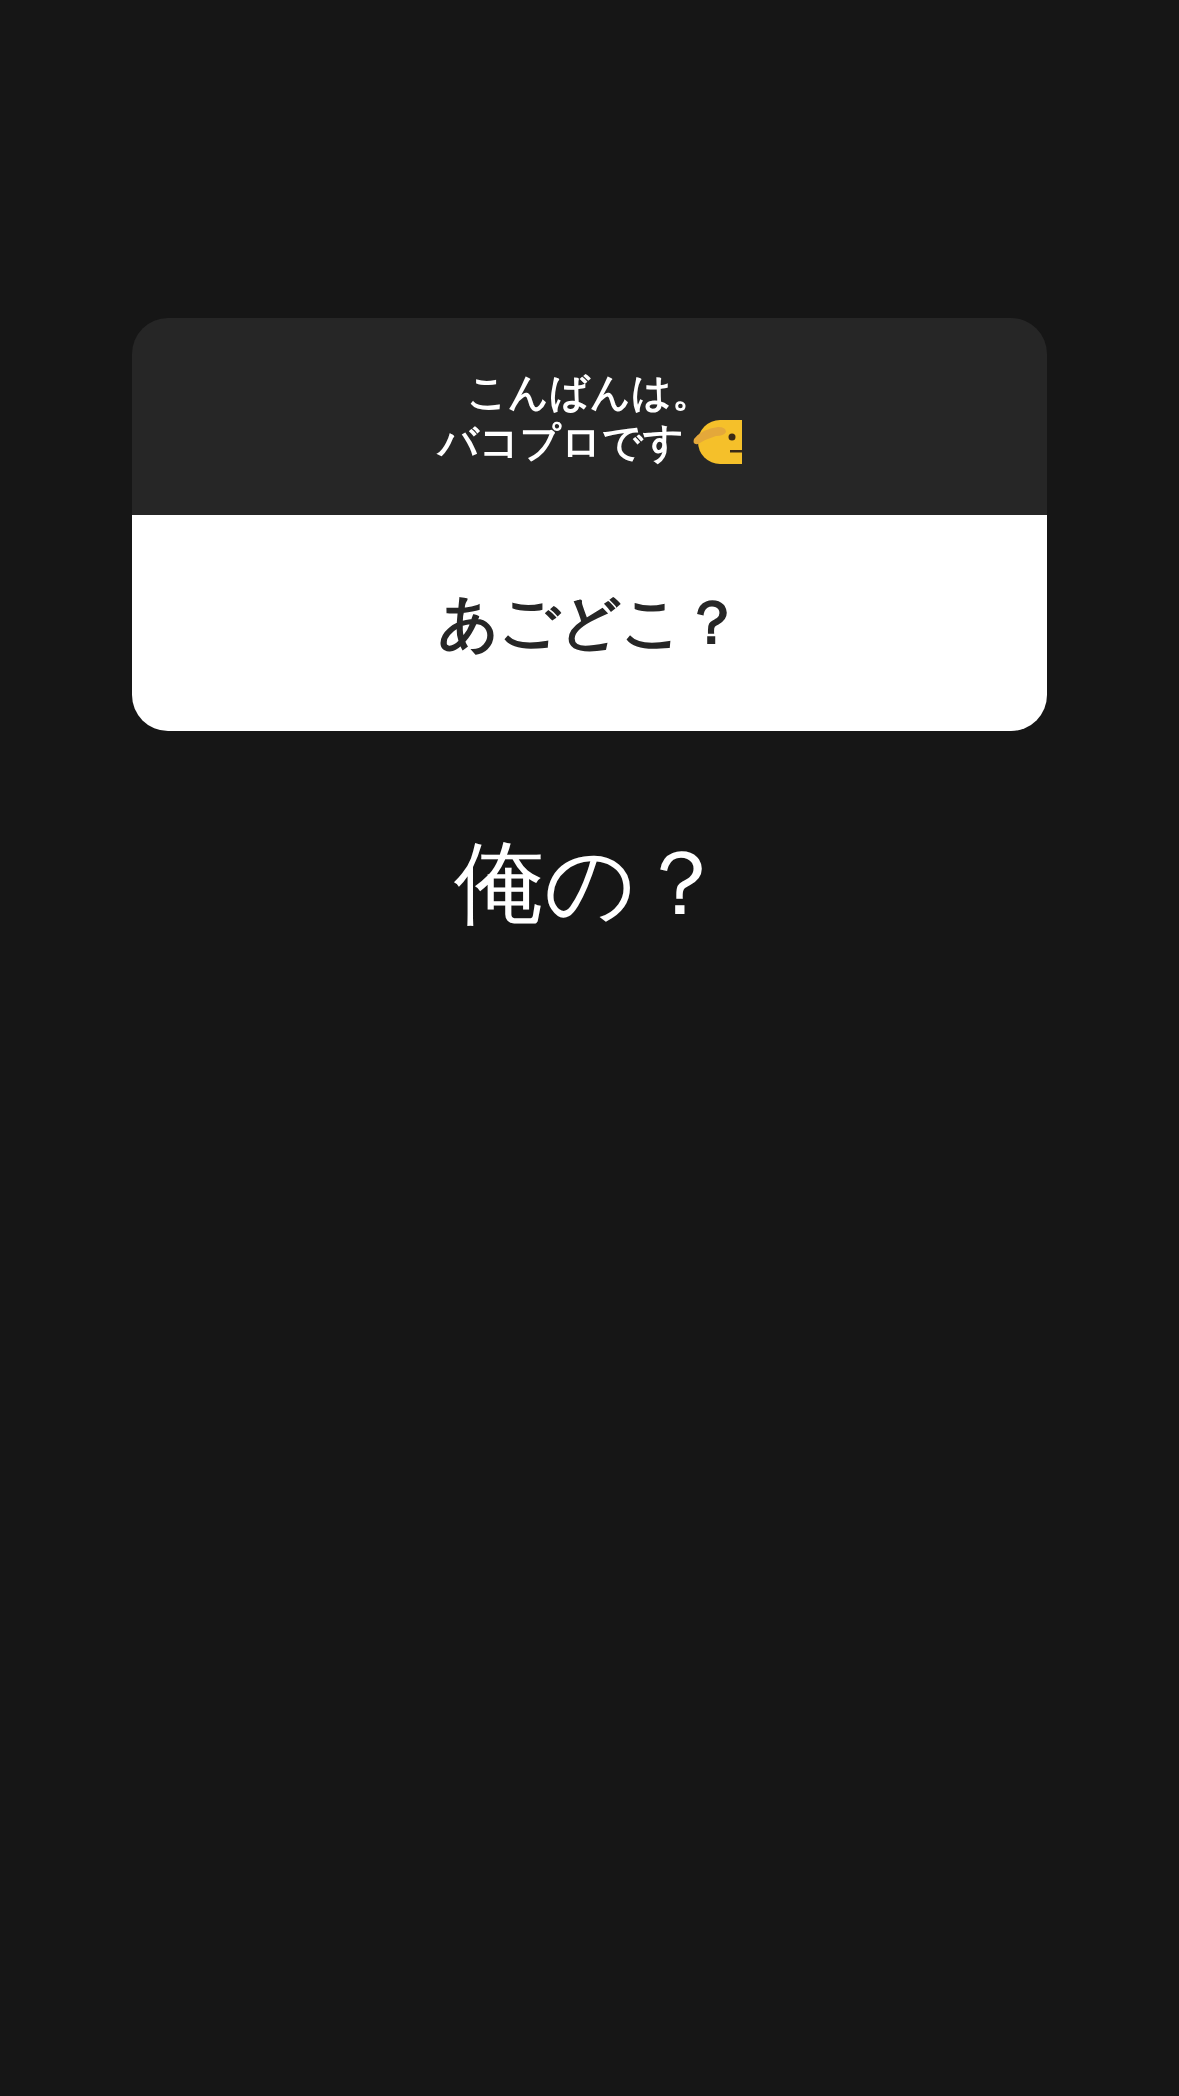  What do you see at coordinates (589, 883) in the screenshot?
I see `reply-text: 俺の？` at bounding box center [589, 883].